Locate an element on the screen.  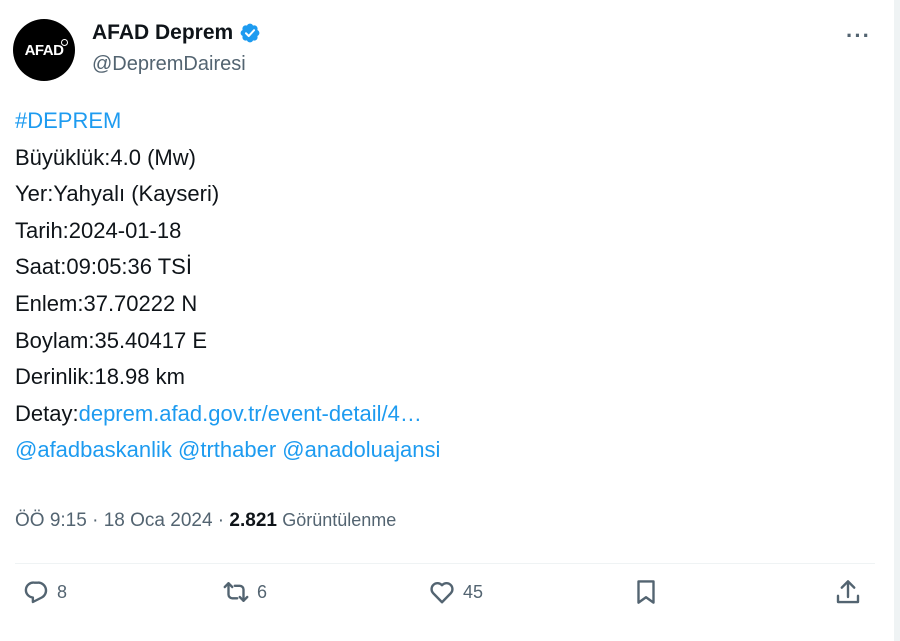
verified-badge-icon is located at coordinates (250, 33).